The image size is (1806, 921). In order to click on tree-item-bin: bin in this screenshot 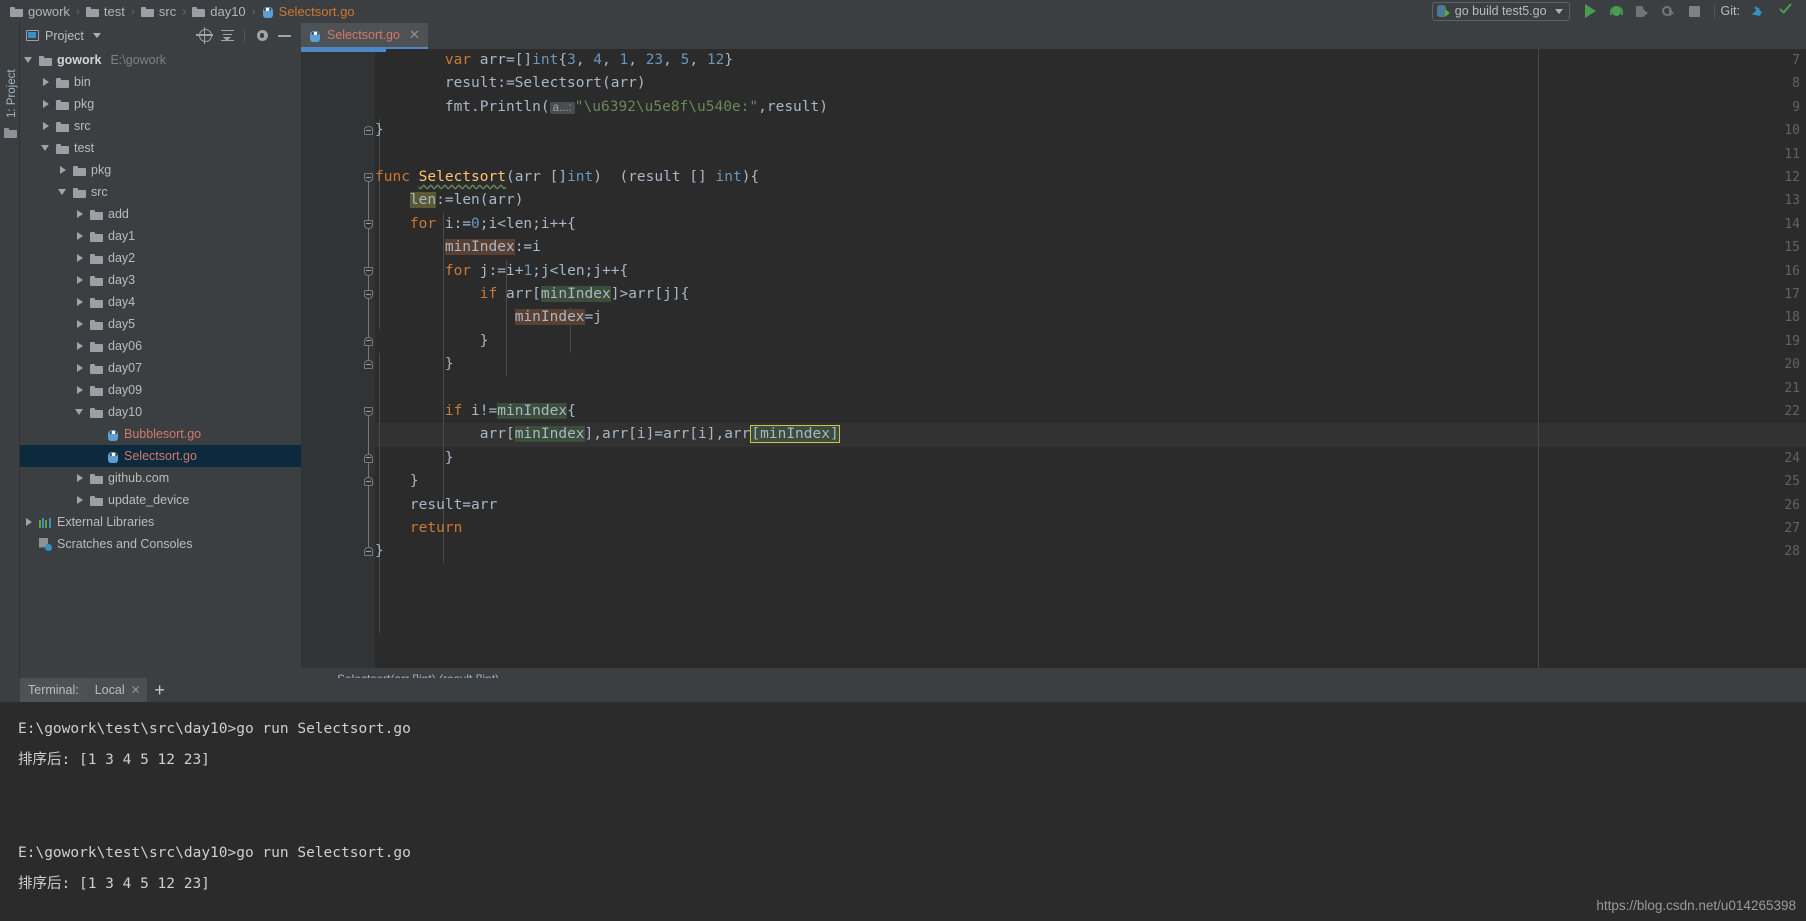, I will do `click(160, 82)`.